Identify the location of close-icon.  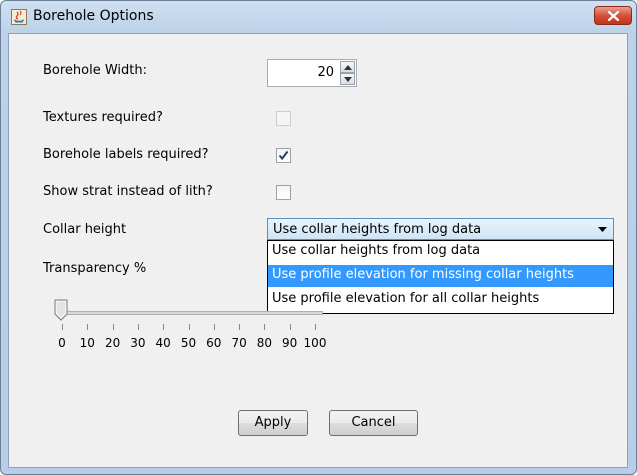
(613, 16).